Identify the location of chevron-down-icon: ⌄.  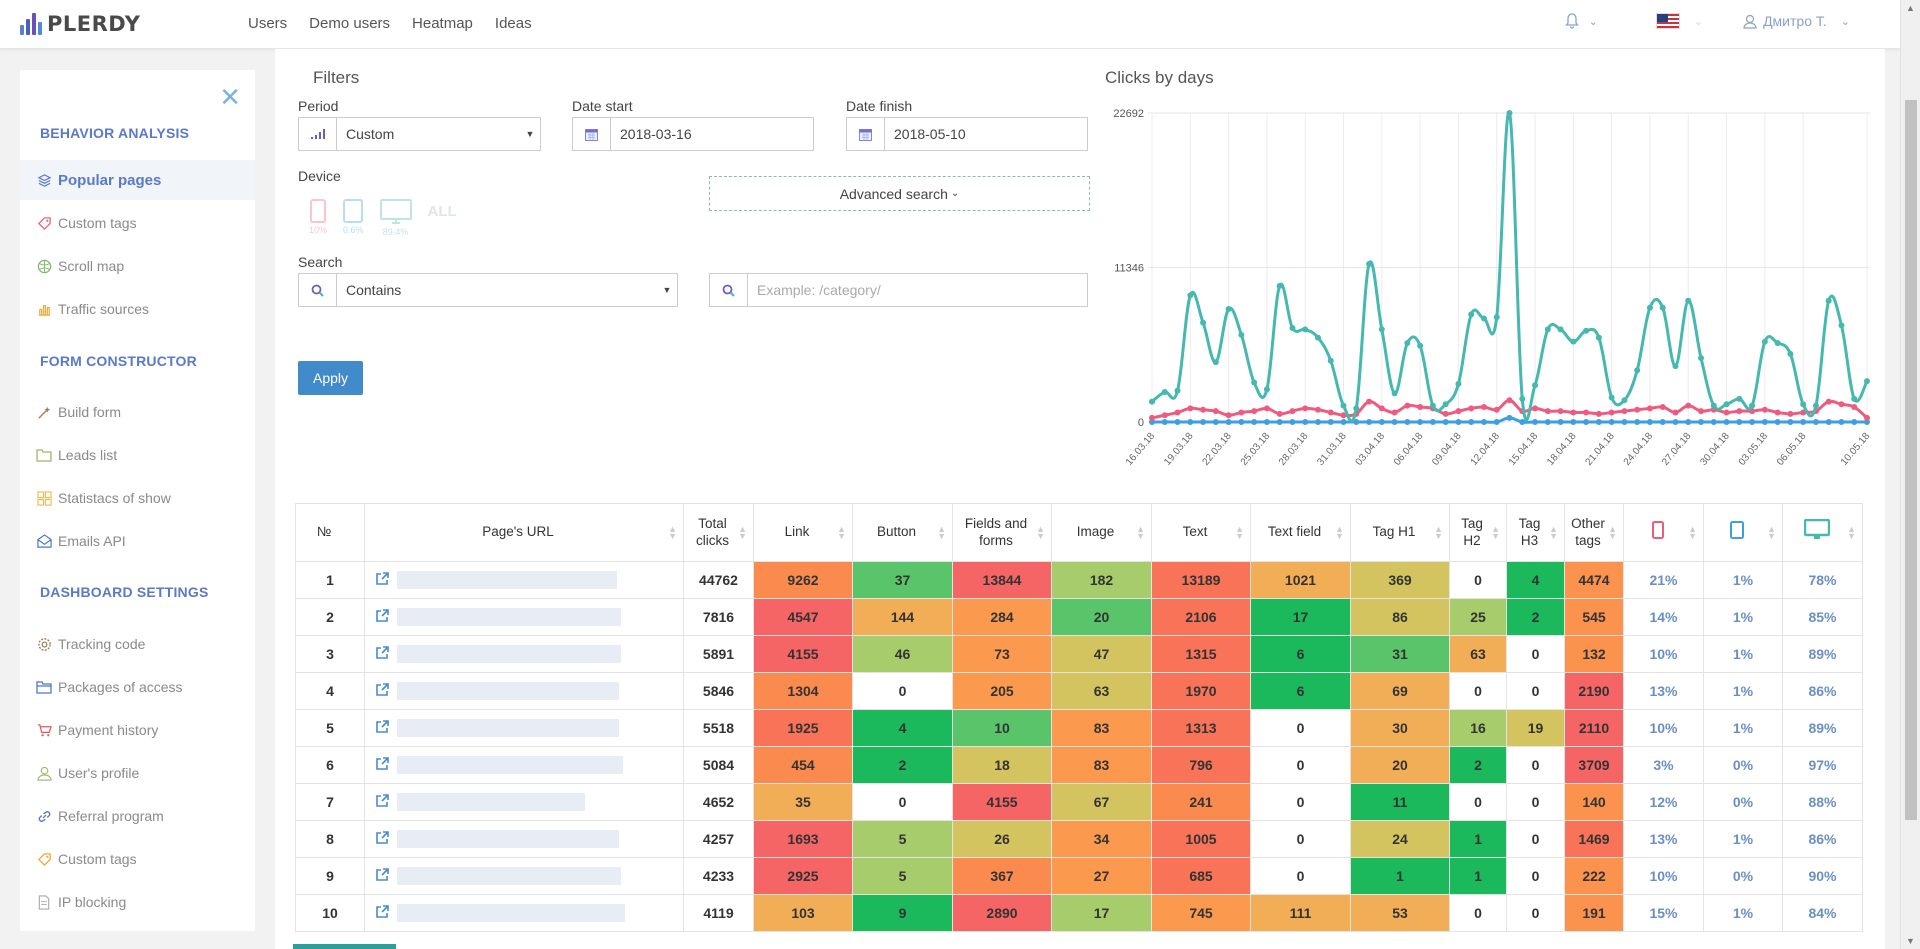
(1698, 21).